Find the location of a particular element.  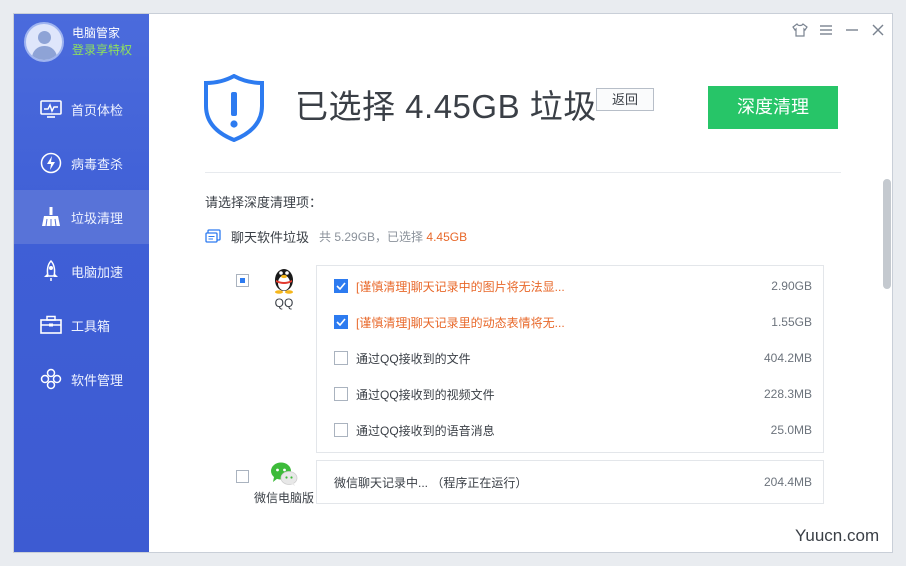

wechat-icon is located at coordinates (284, 474).